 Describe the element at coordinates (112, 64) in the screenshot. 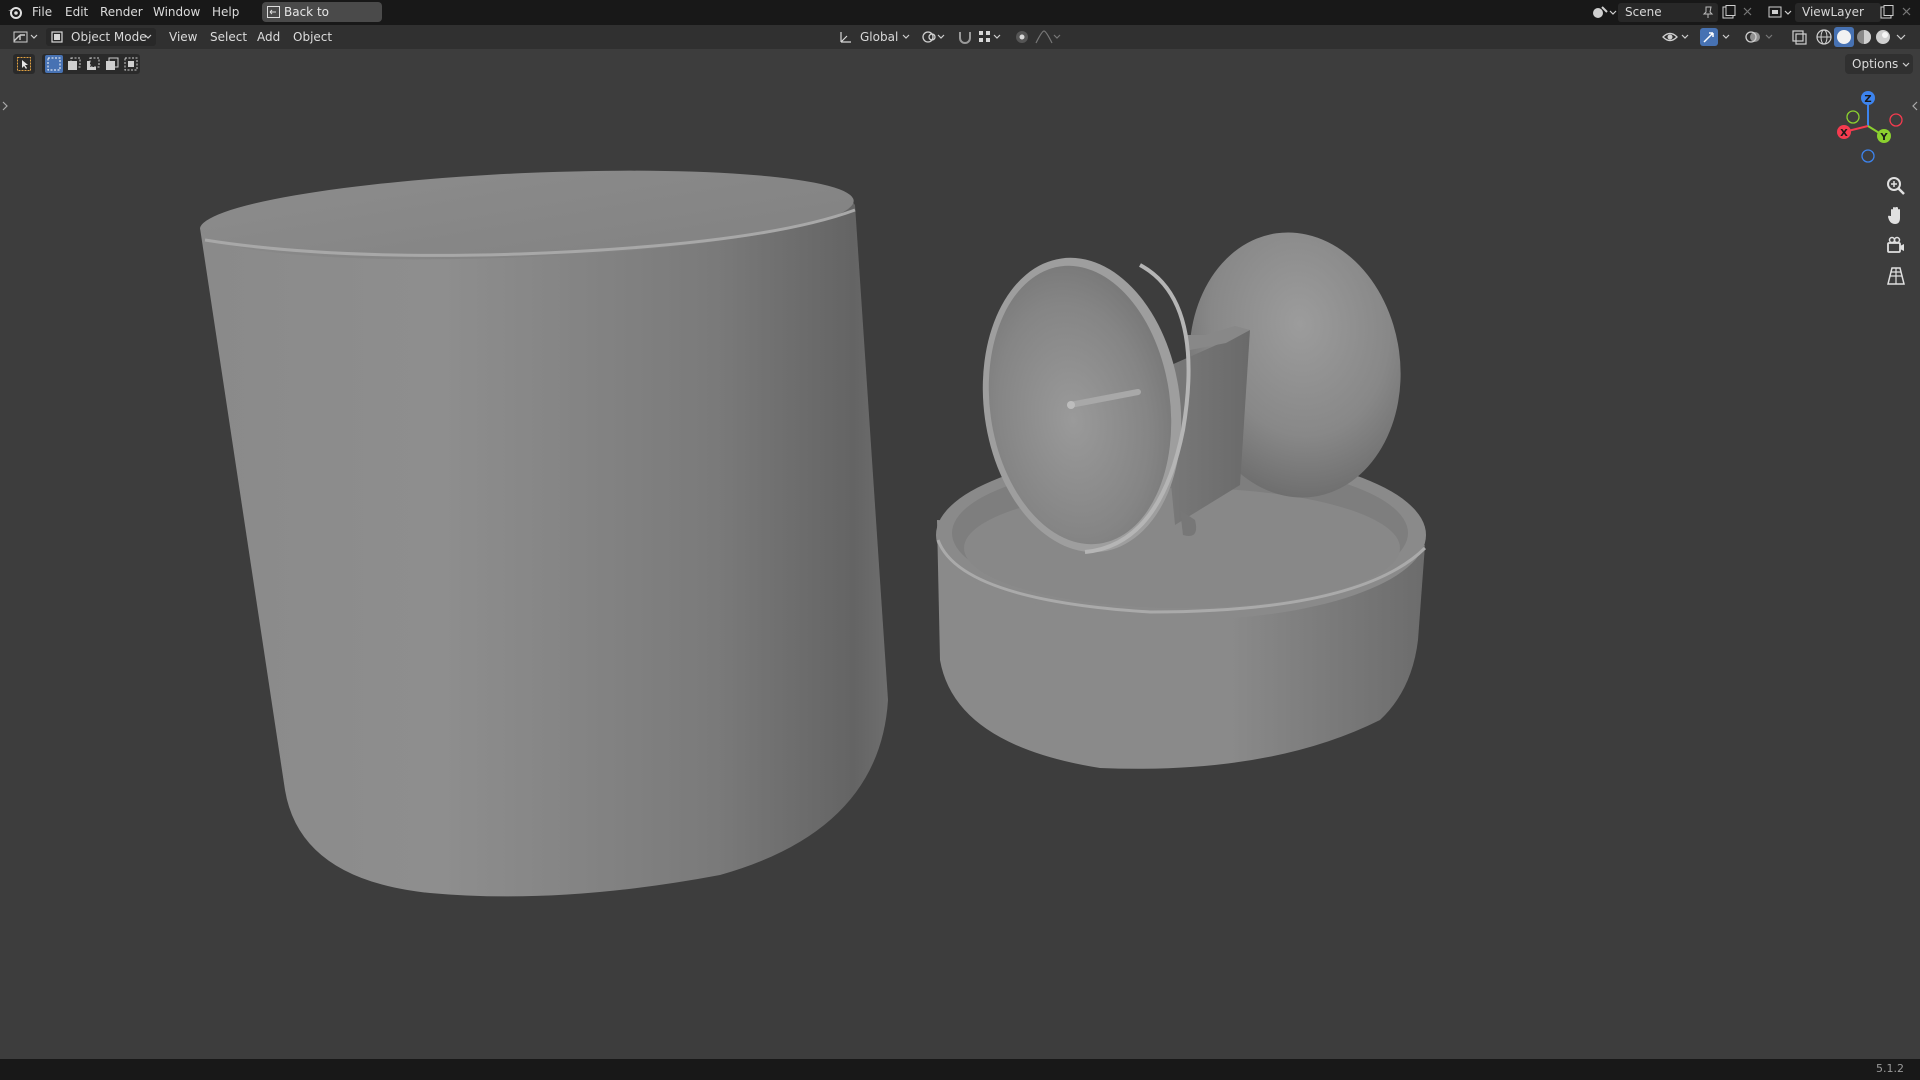

I see `select-difference-icon` at that location.